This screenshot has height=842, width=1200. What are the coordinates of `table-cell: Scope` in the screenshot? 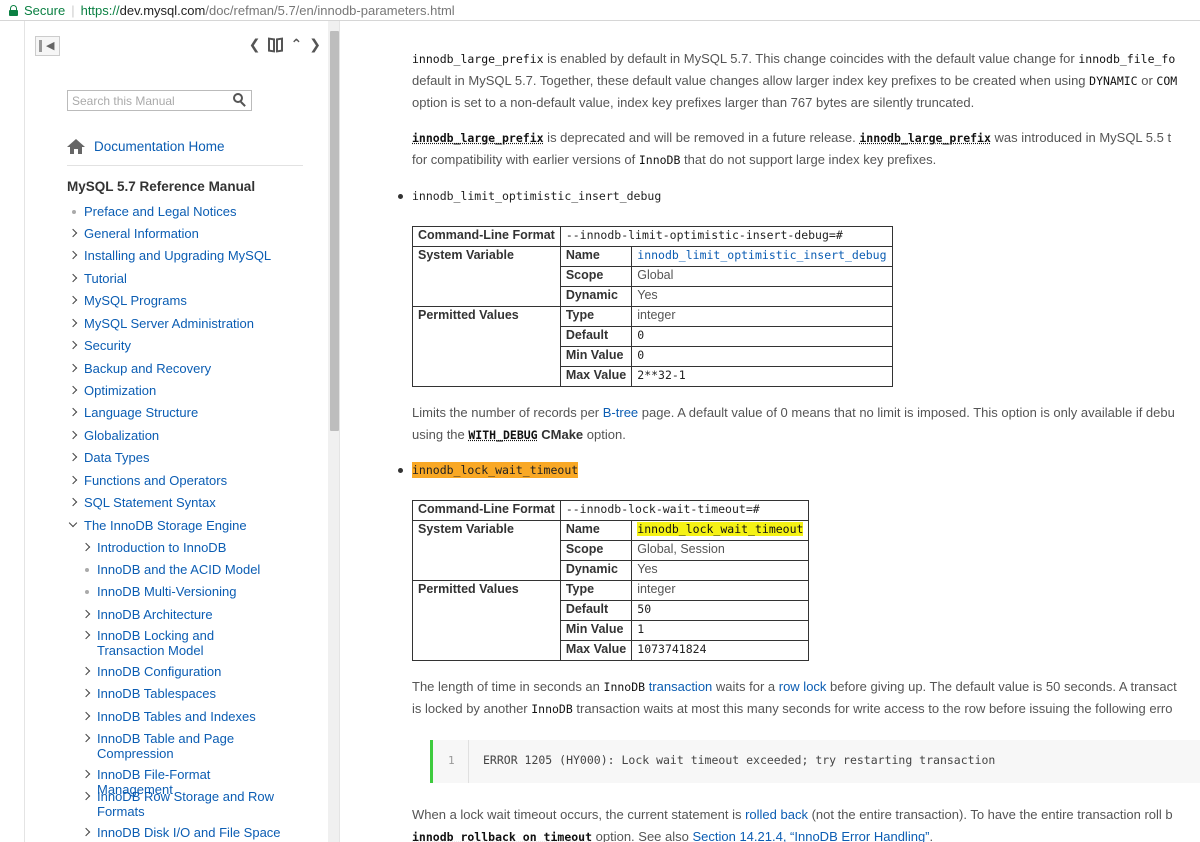 It's located at (596, 276).